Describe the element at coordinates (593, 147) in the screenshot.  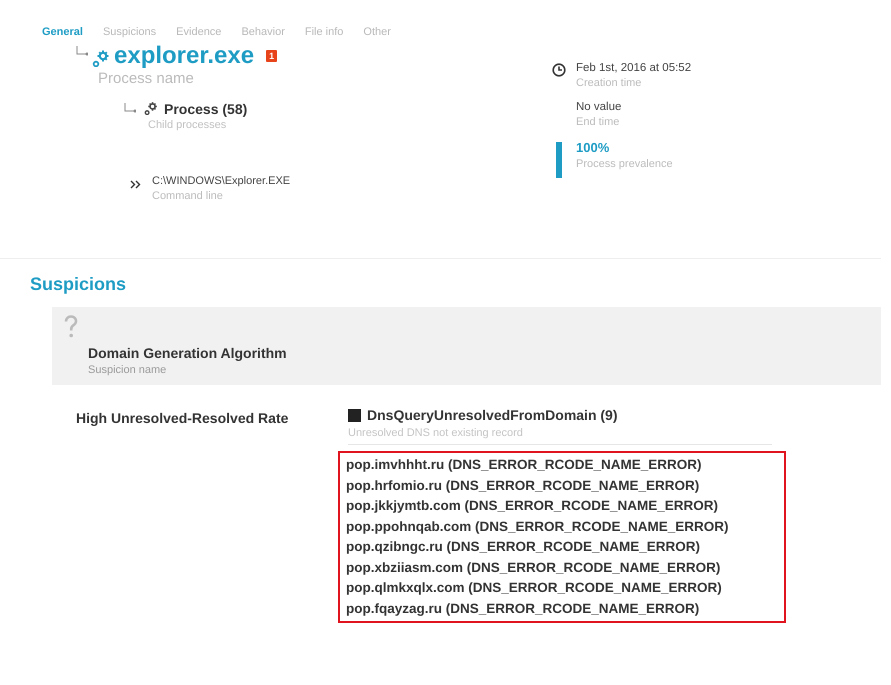
I see `field-value: 100%` at that location.